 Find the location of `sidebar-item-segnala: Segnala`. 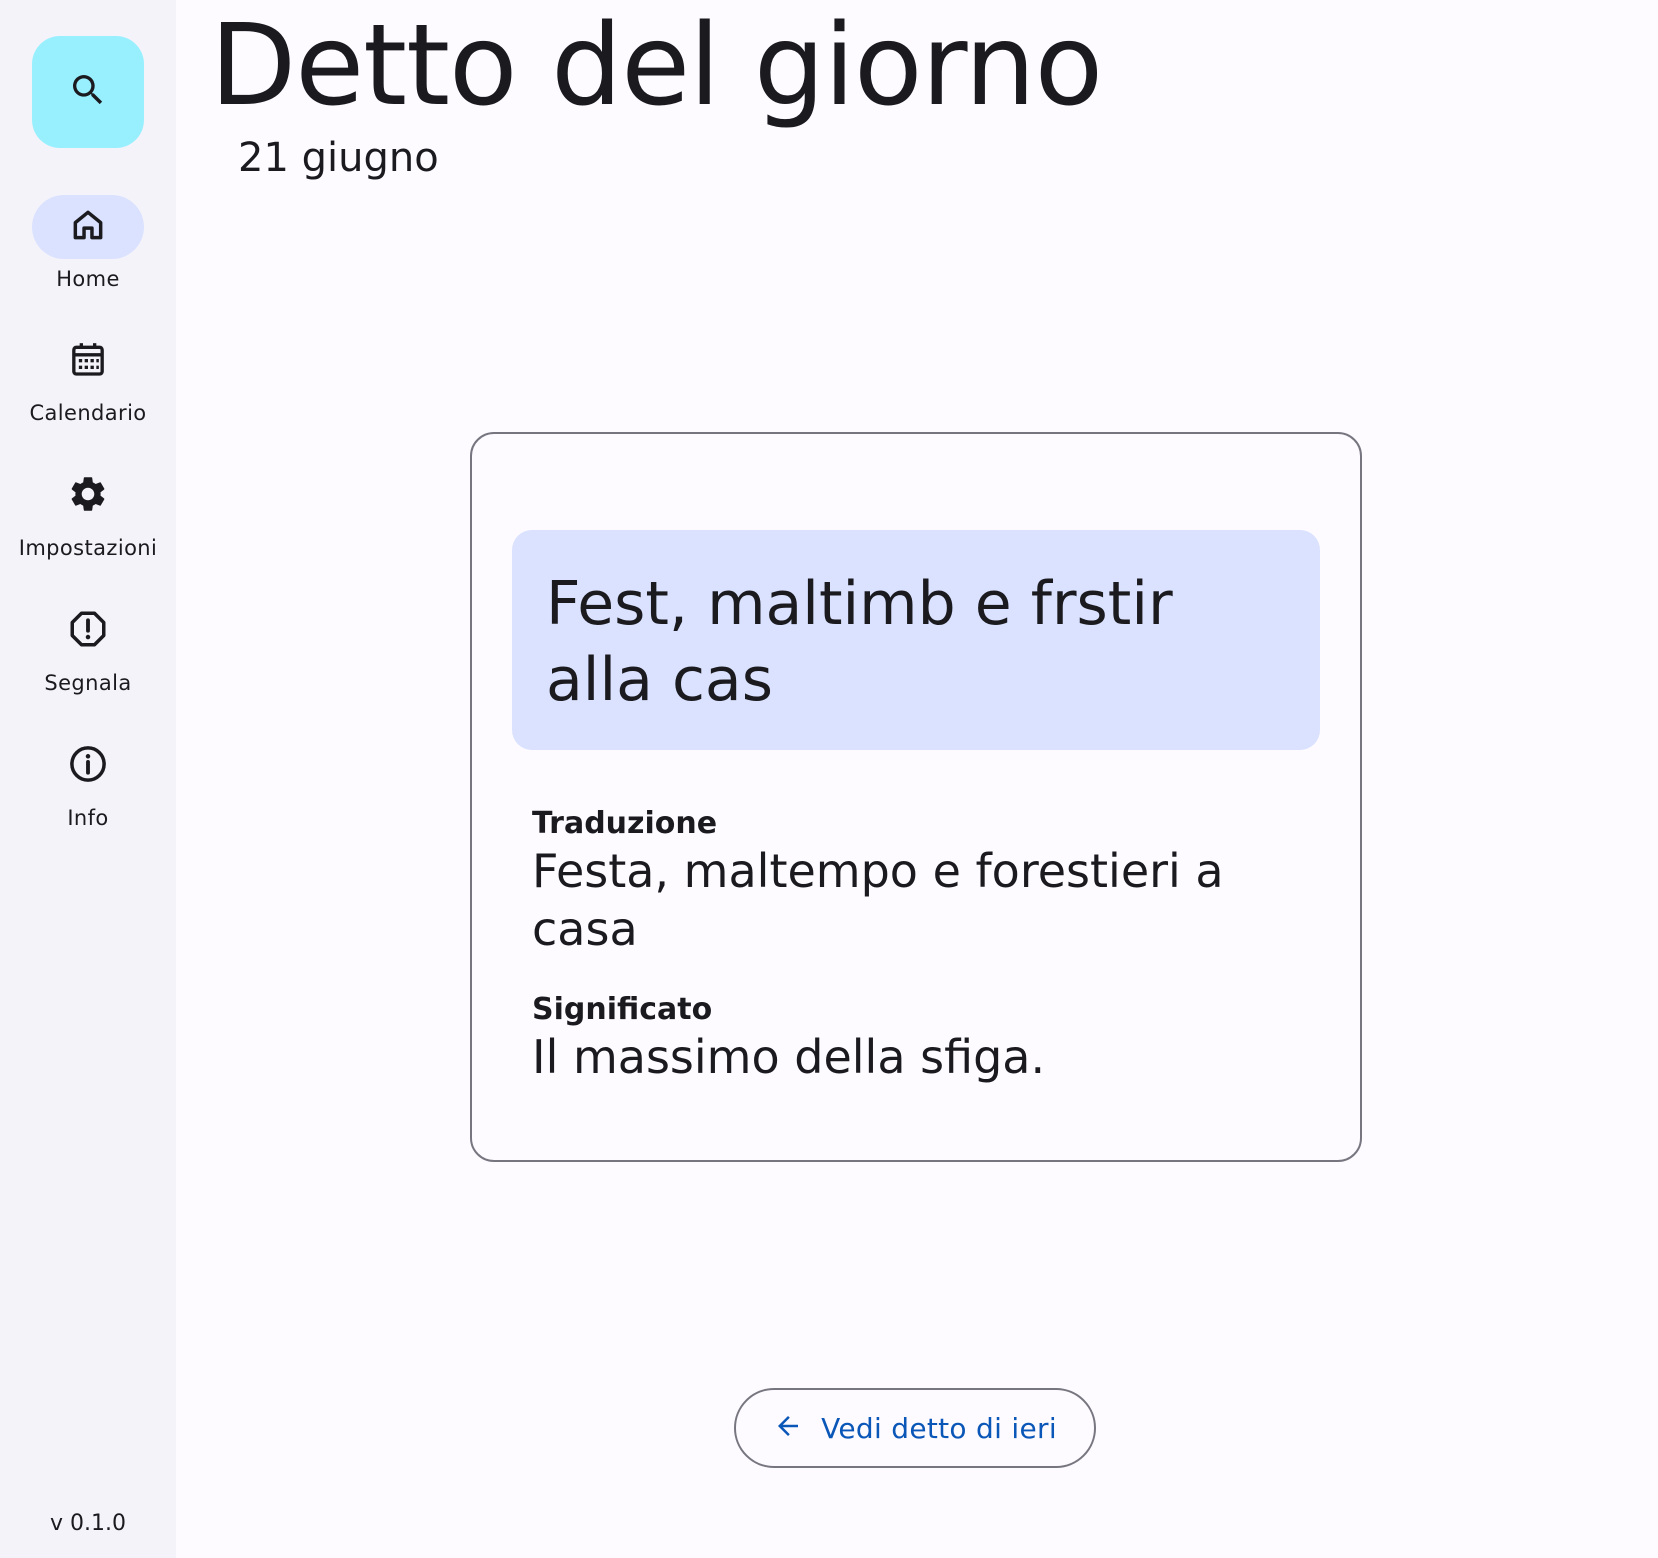

sidebar-item-segnala: Segnala is located at coordinates (88, 647).